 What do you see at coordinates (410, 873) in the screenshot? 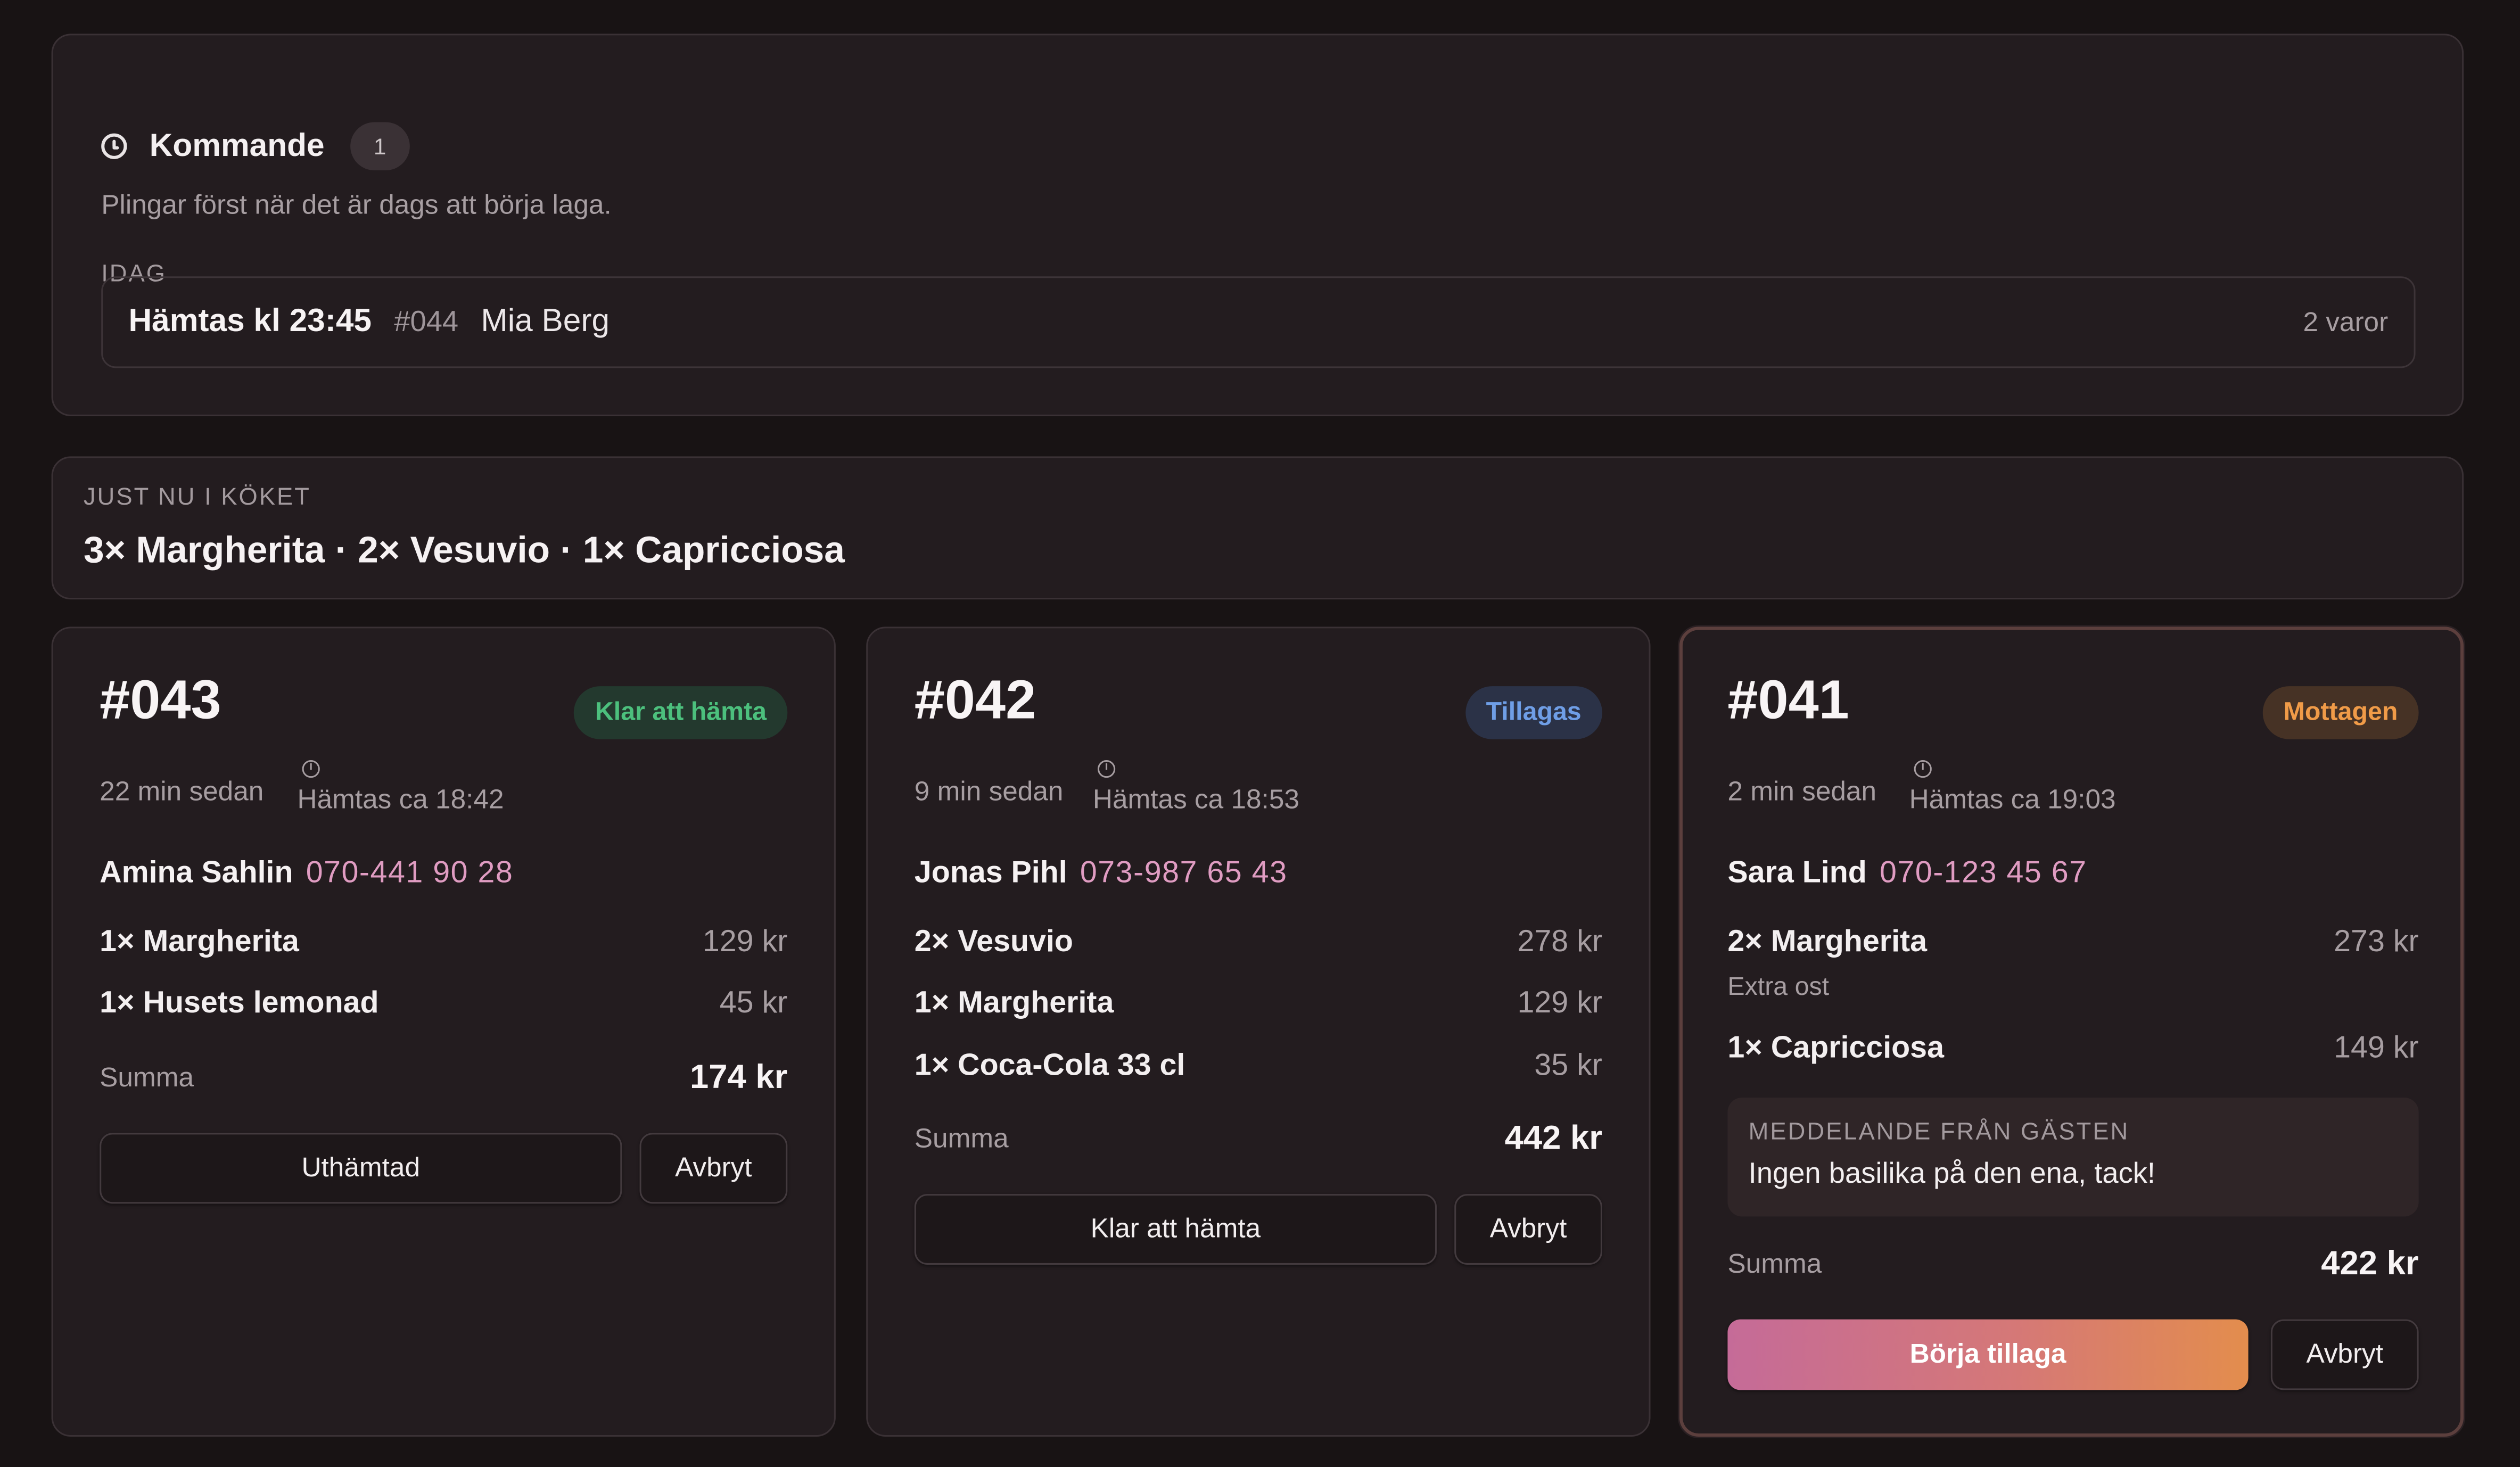
I see `customer-phone-link: 070-441 90 28` at bounding box center [410, 873].